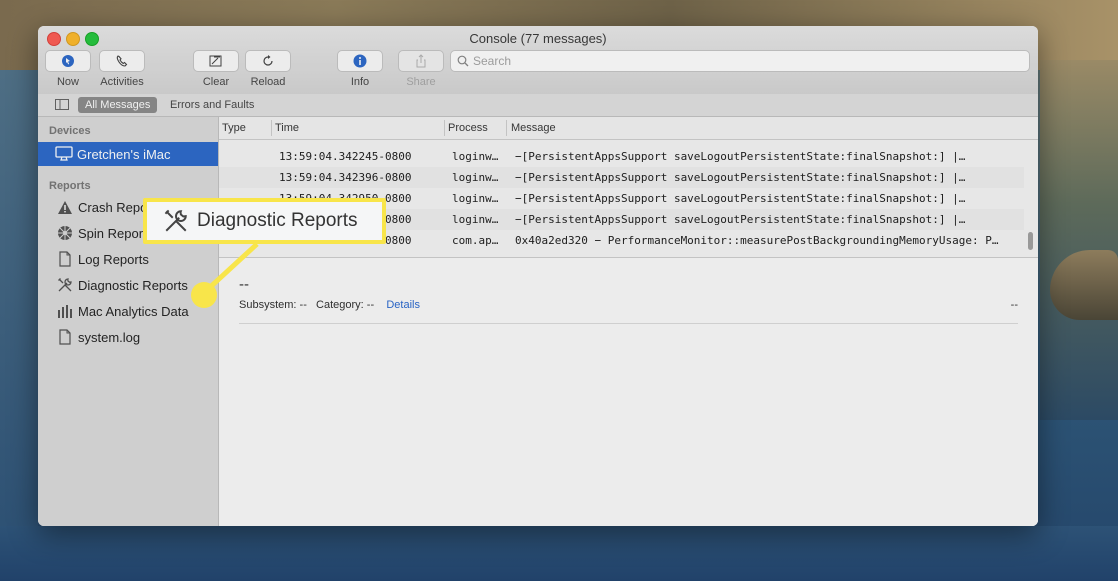 This screenshot has height=581, width=1118. Describe the element at coordinates (225, 275) in the screenshot. I see `callout-connector` at that location.